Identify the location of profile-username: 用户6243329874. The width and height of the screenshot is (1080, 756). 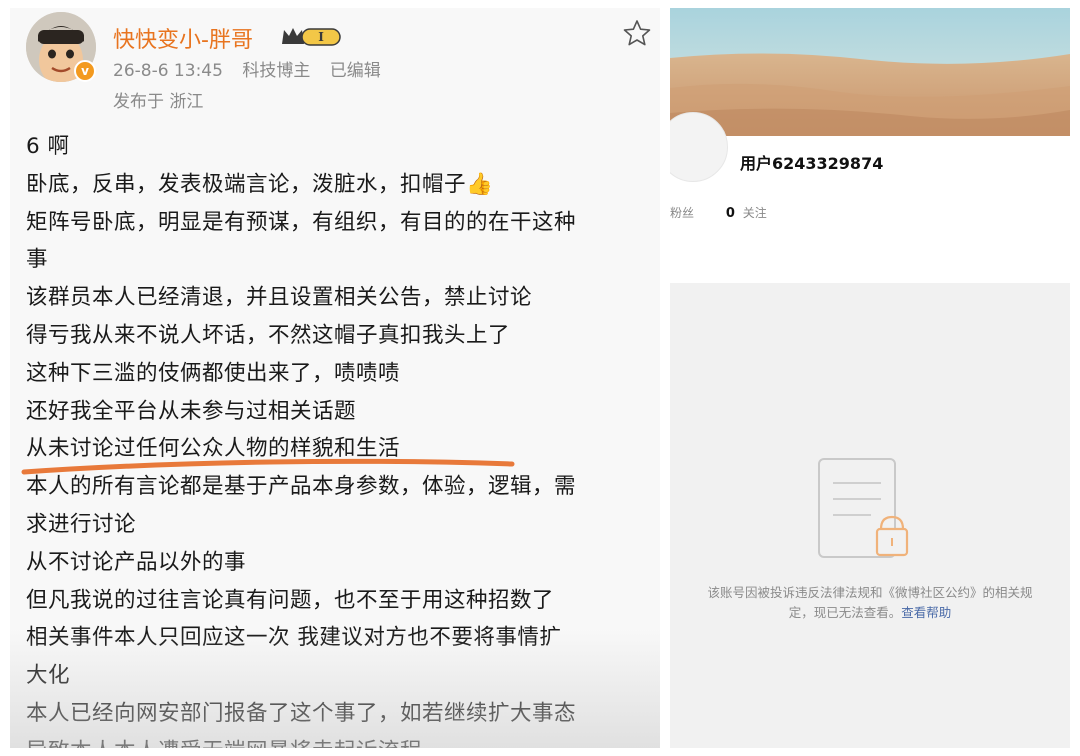
(812, 163).